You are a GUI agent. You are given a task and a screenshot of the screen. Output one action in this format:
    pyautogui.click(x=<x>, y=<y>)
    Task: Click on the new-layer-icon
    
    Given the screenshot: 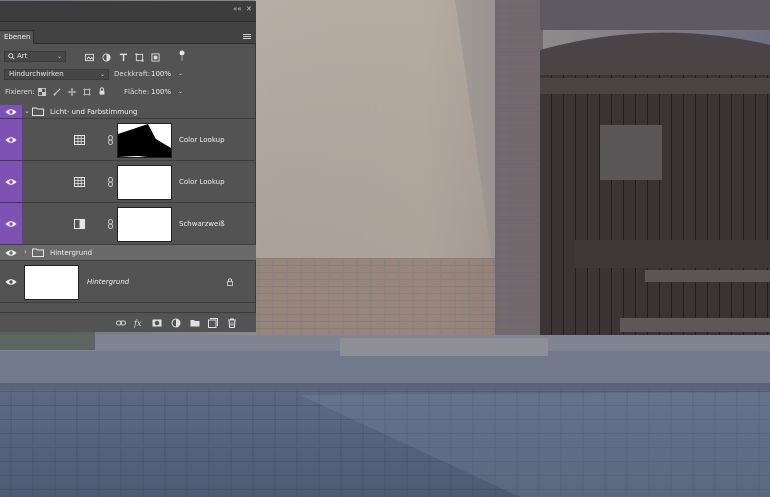 What is the action you would take?
    pyautogui.click(x=213, y=323)
    